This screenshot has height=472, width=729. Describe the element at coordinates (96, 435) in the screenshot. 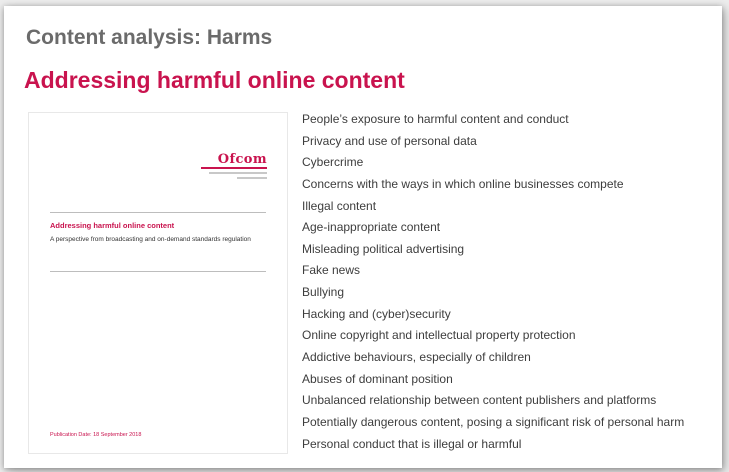

I see `publication-date: Publication Date: 18 September 2018` at that location.